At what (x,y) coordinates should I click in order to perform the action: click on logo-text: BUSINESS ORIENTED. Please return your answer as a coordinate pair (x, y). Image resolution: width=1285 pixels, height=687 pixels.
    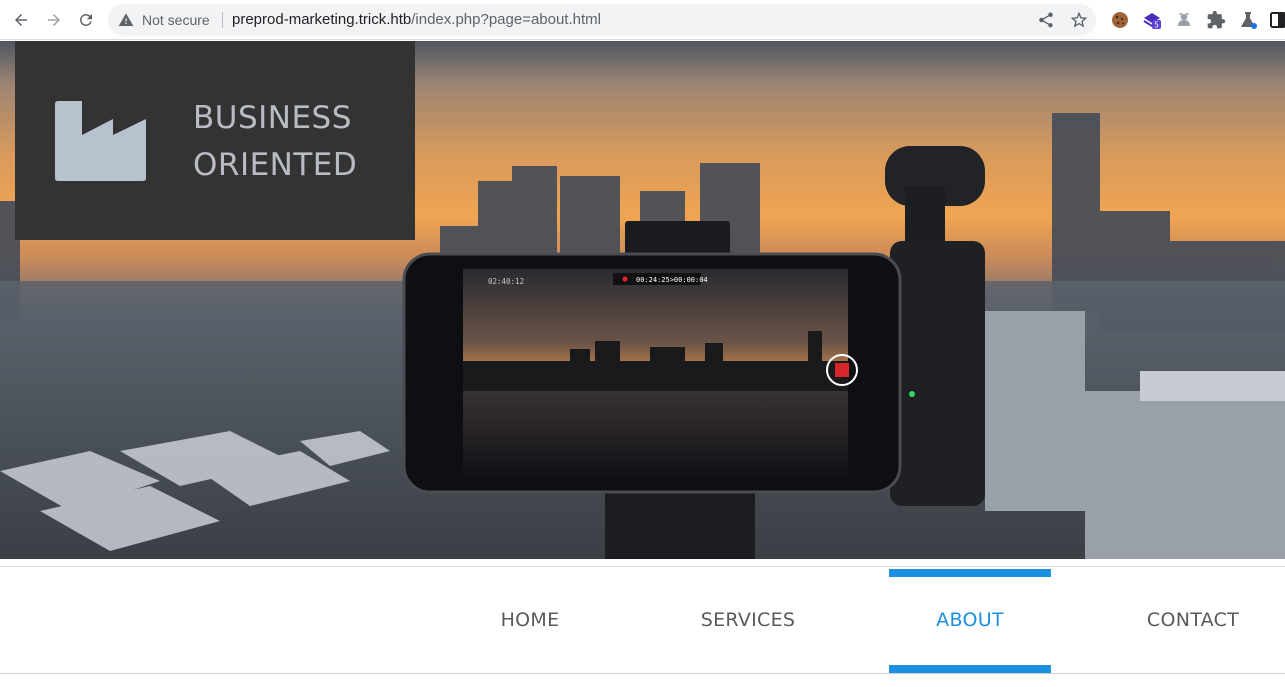
    Looking at the image, I should click on (275, 142).